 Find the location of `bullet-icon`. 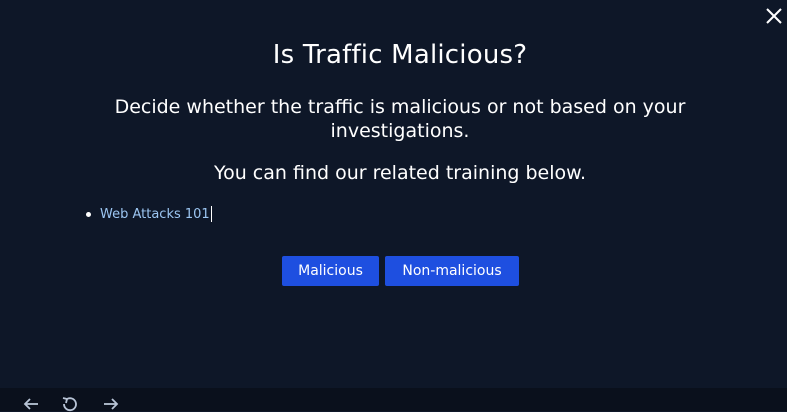

bullet-icon is located at coordinates (88, 214).